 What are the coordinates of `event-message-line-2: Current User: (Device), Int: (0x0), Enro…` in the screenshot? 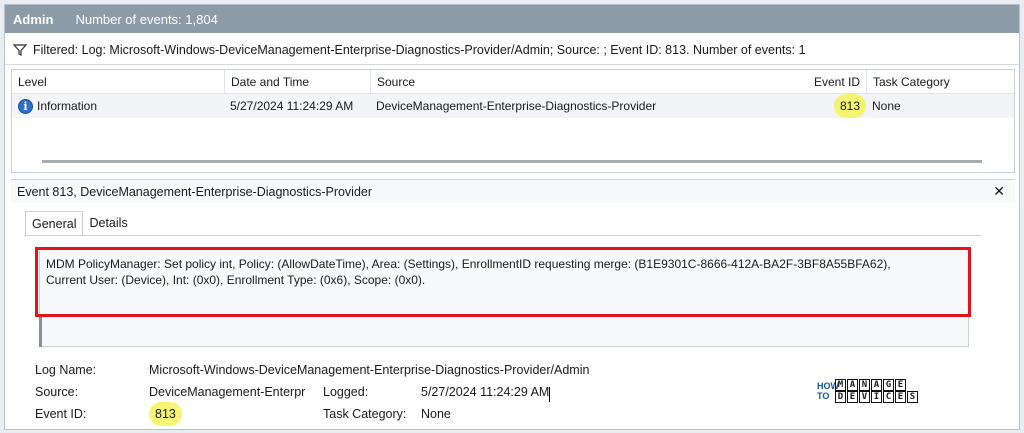 It's located at (236, 280).